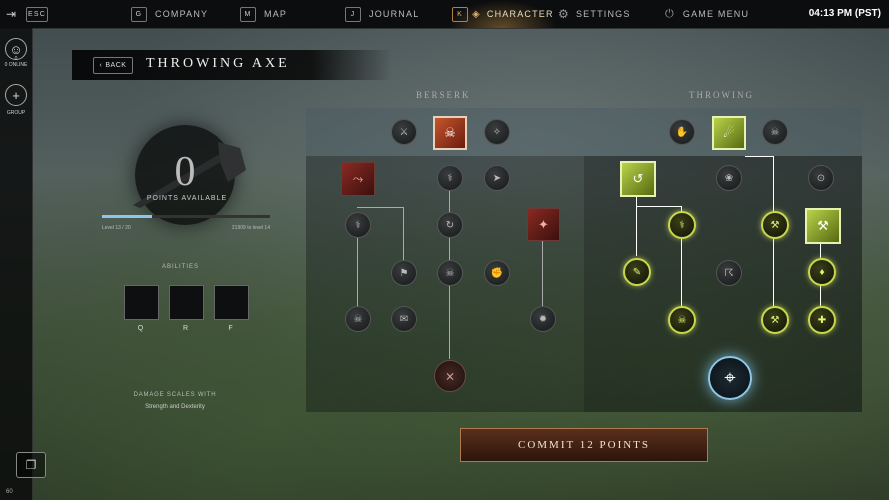  What do you see at coordinates (729, 273) in the screenshot?
I see `throwing-passive-node: ☈` at bounding box center [729, 273].